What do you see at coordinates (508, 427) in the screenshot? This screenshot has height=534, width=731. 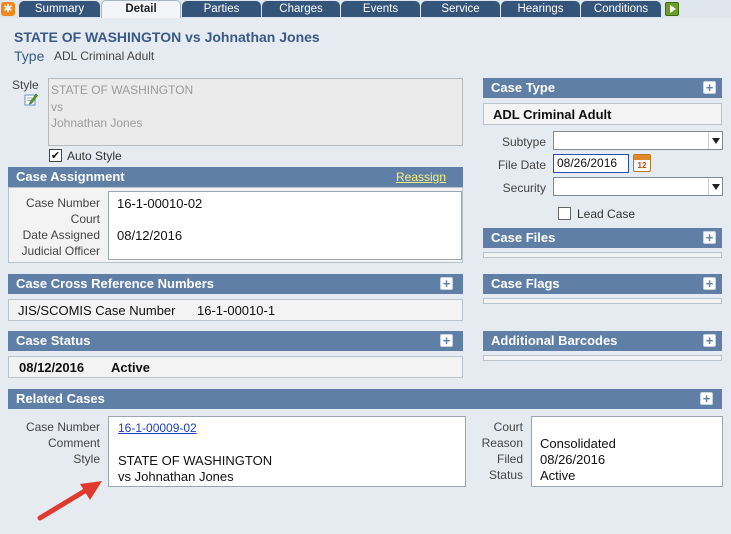 I see `related-court-label: Court` at bounding box center [508, 427].